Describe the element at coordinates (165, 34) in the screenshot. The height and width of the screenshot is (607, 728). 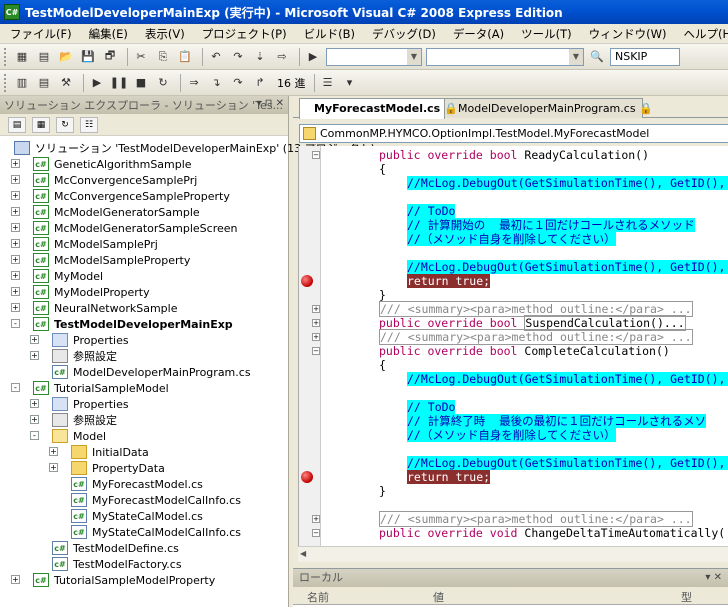
I see `menu-view: 表示(V)` at that location.